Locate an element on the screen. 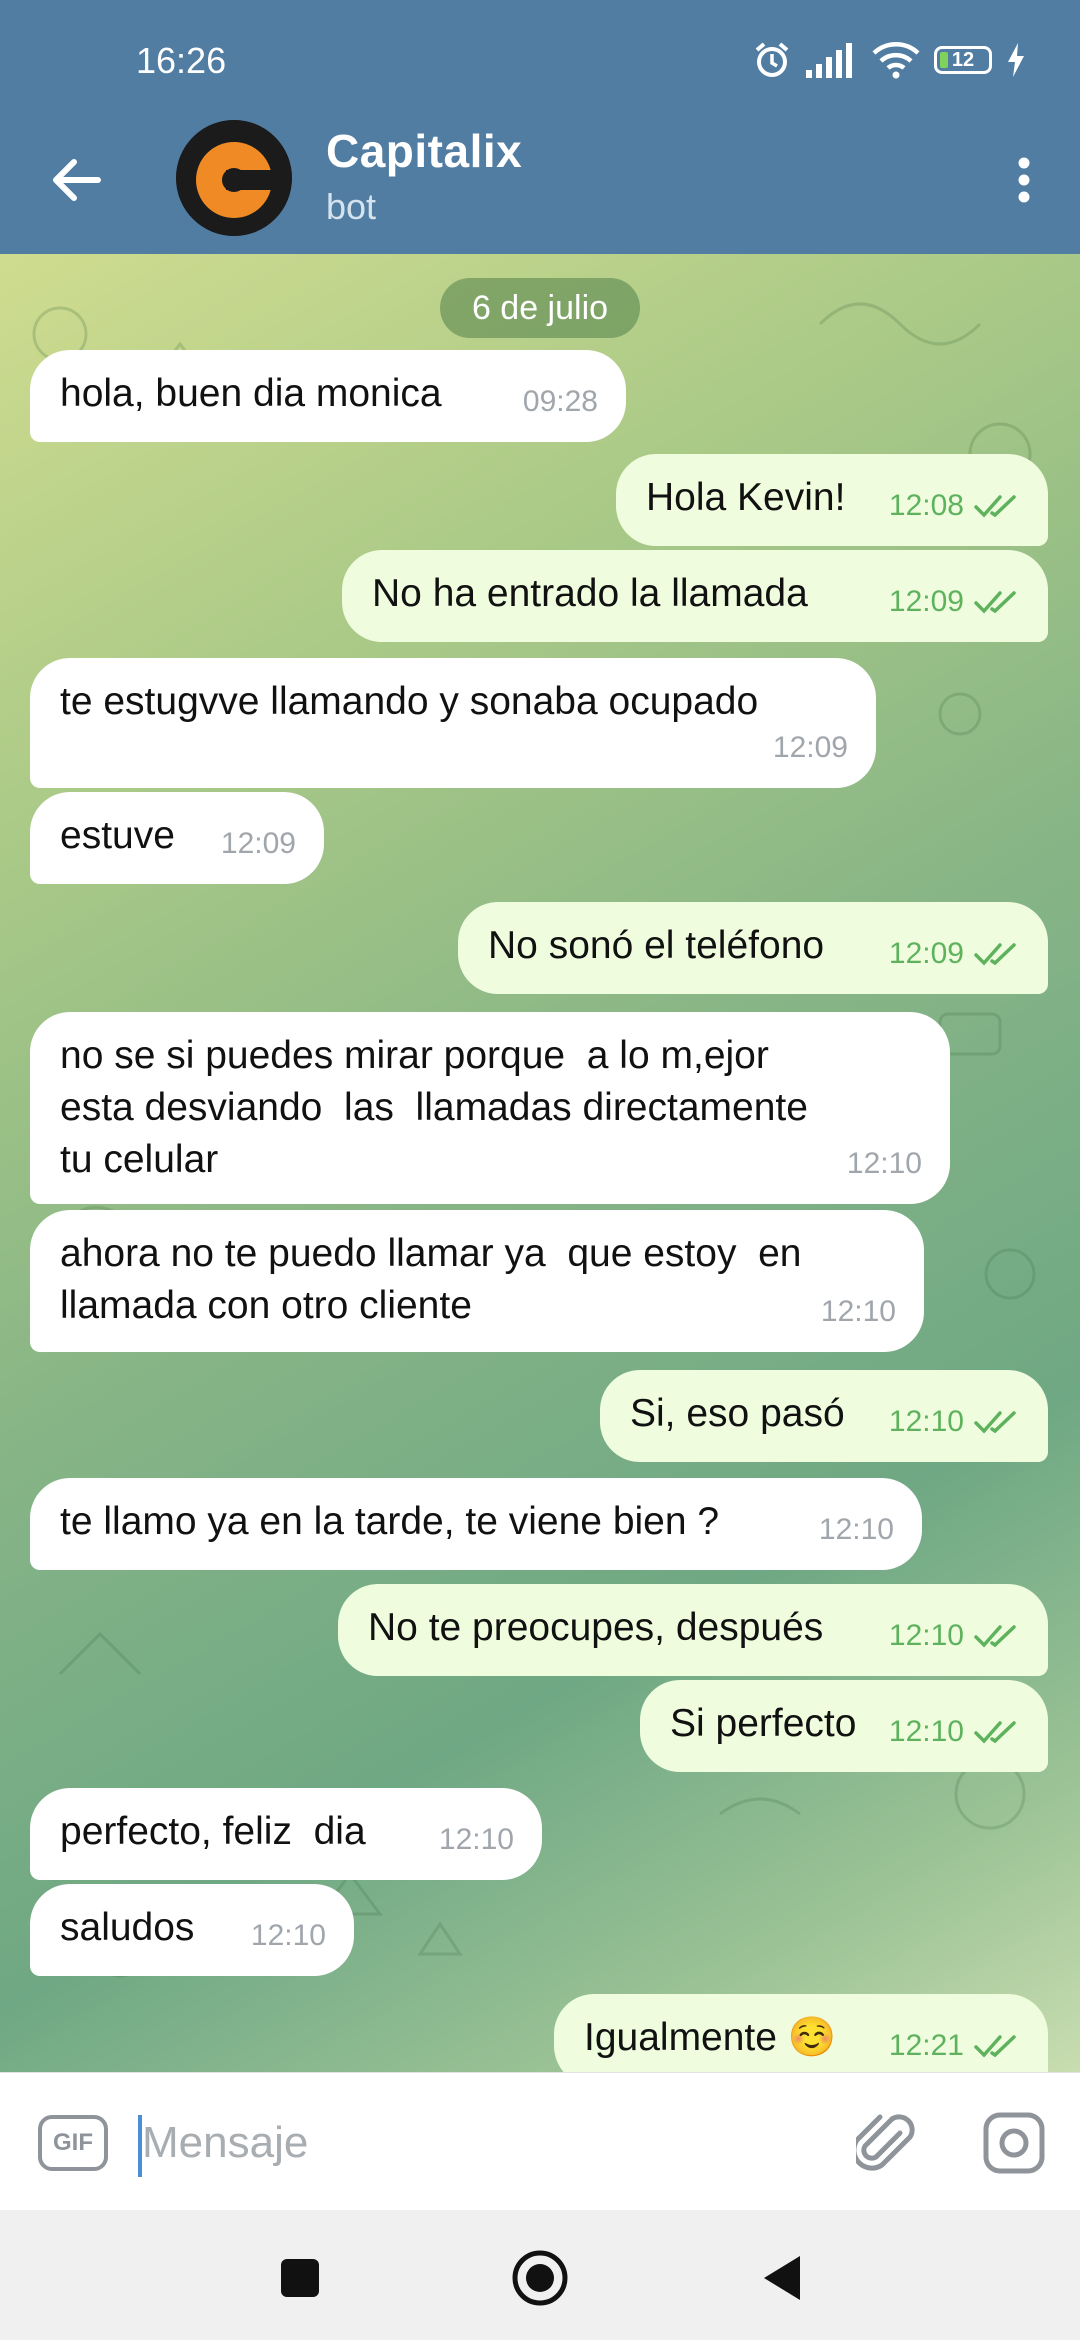 This screenshot has width=1080, height=2340. chat-title: Capitalix is located at coordinates (424, 151).